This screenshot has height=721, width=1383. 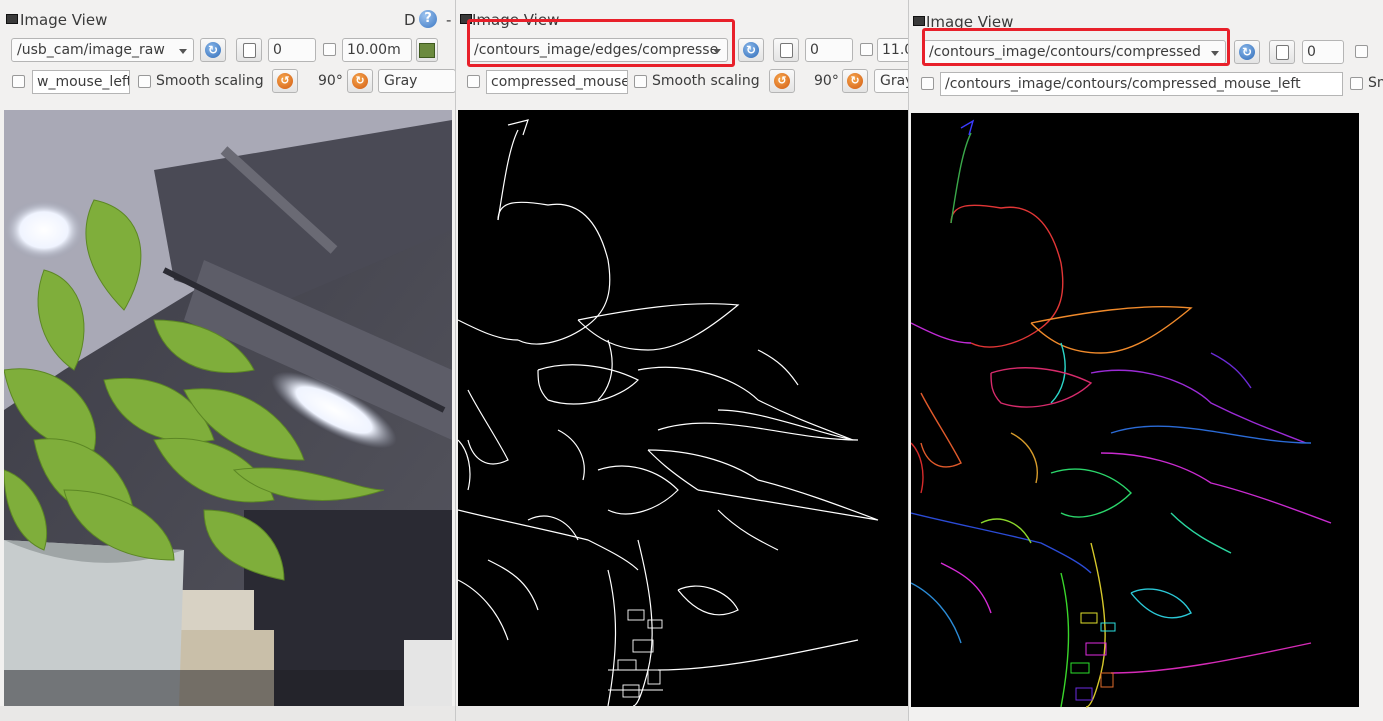 I want to click on dock-button: D, so click(x=410, y=20).